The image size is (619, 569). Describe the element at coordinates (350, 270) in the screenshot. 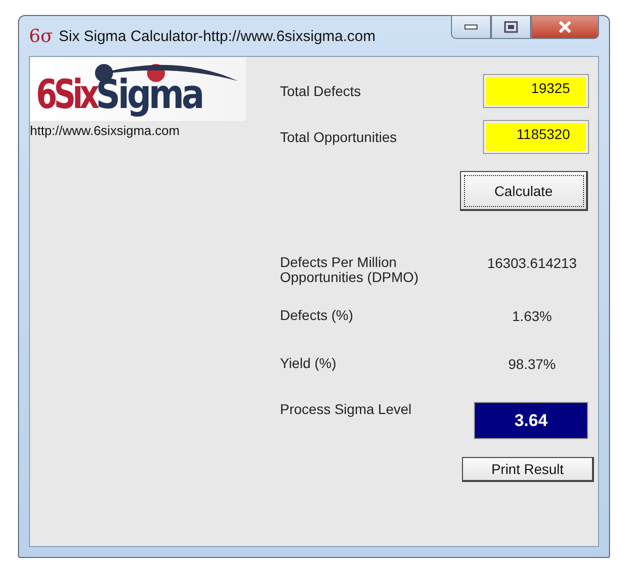

I see `result-label: Defects Per Million Opportunities (DPMO)` at that location.